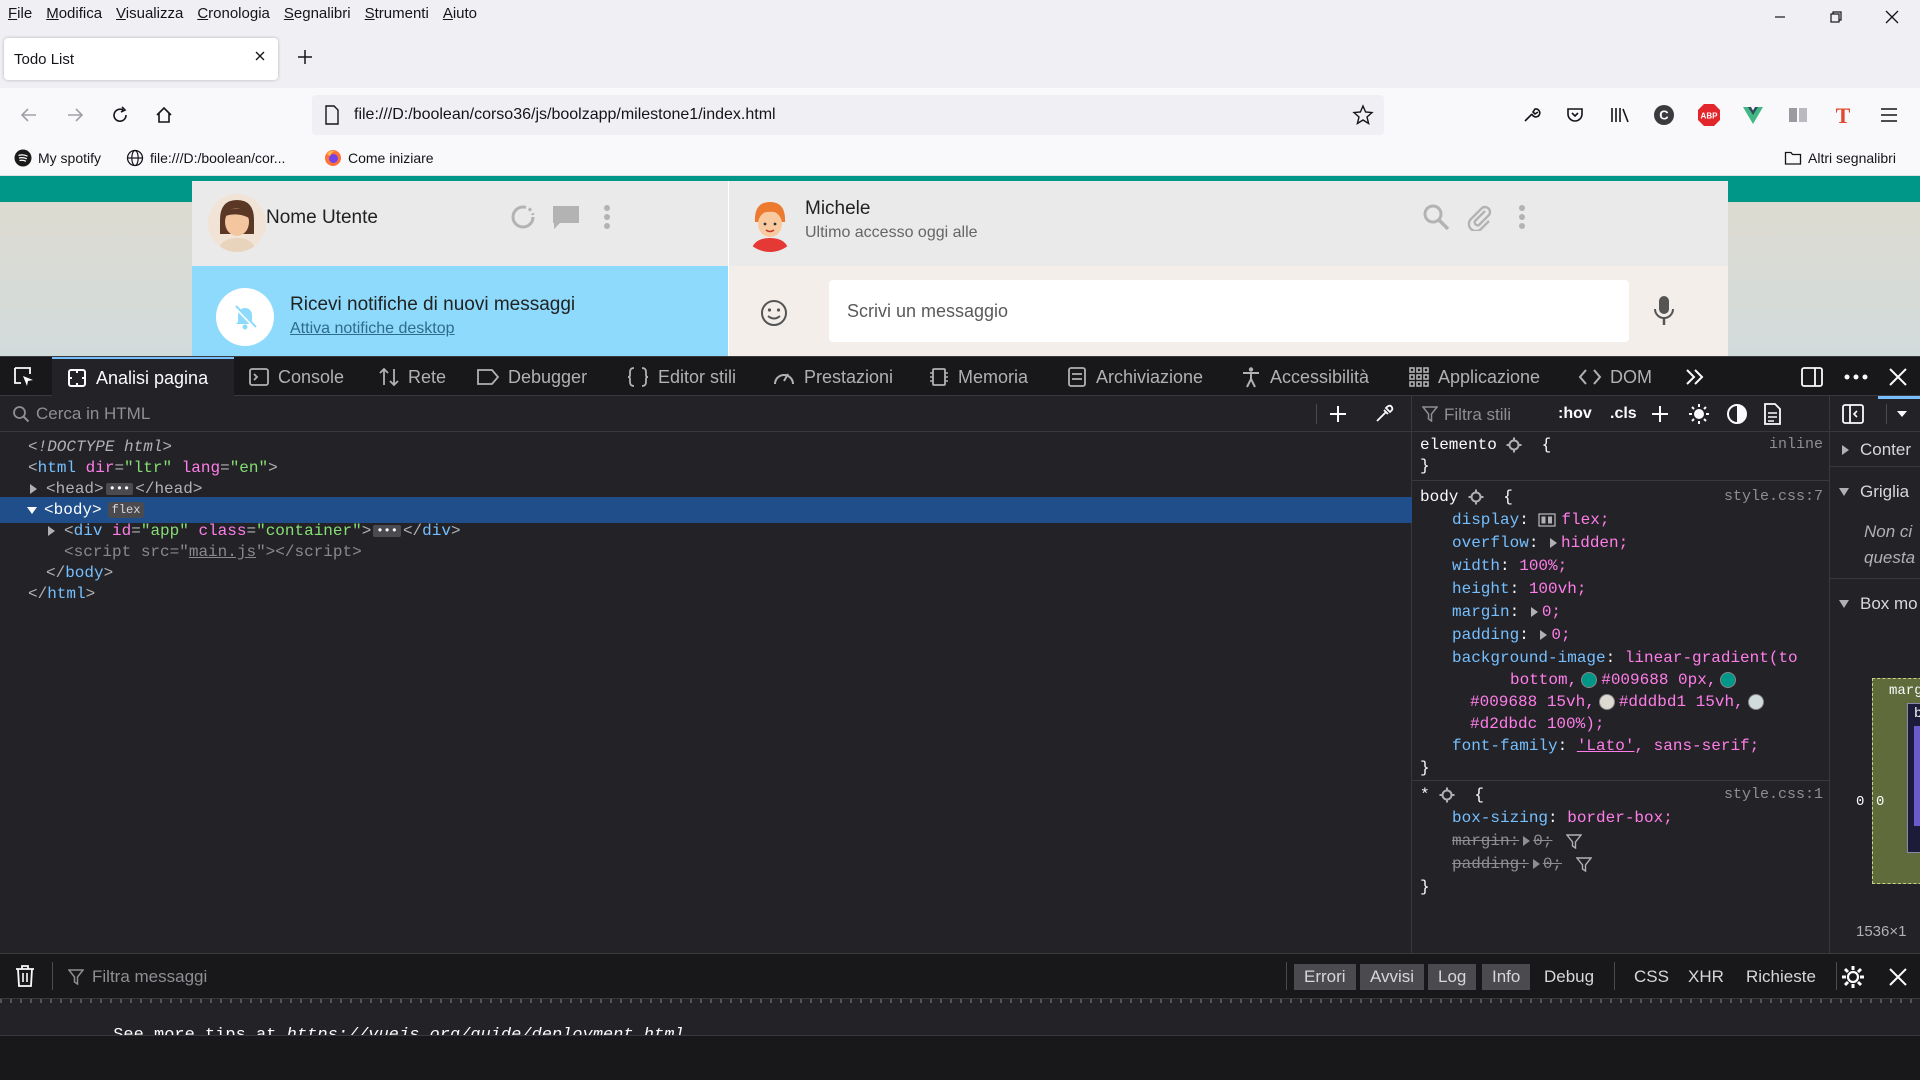 This screenshot has height=1080, width=1920. I want to click on message-input: Scrivi un messaggio, so click(1229, 311).